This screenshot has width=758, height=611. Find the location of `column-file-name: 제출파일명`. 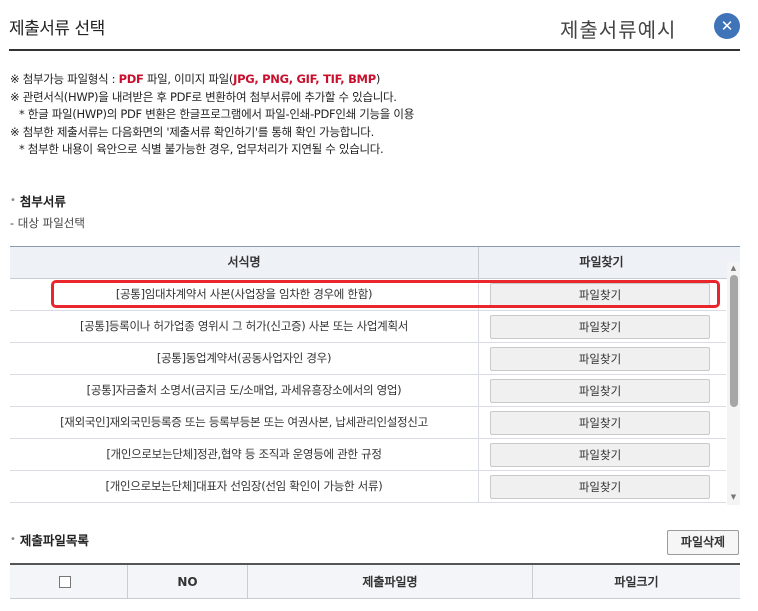

column-file-name: 제출파일명 is located at coordinates (390, 582).